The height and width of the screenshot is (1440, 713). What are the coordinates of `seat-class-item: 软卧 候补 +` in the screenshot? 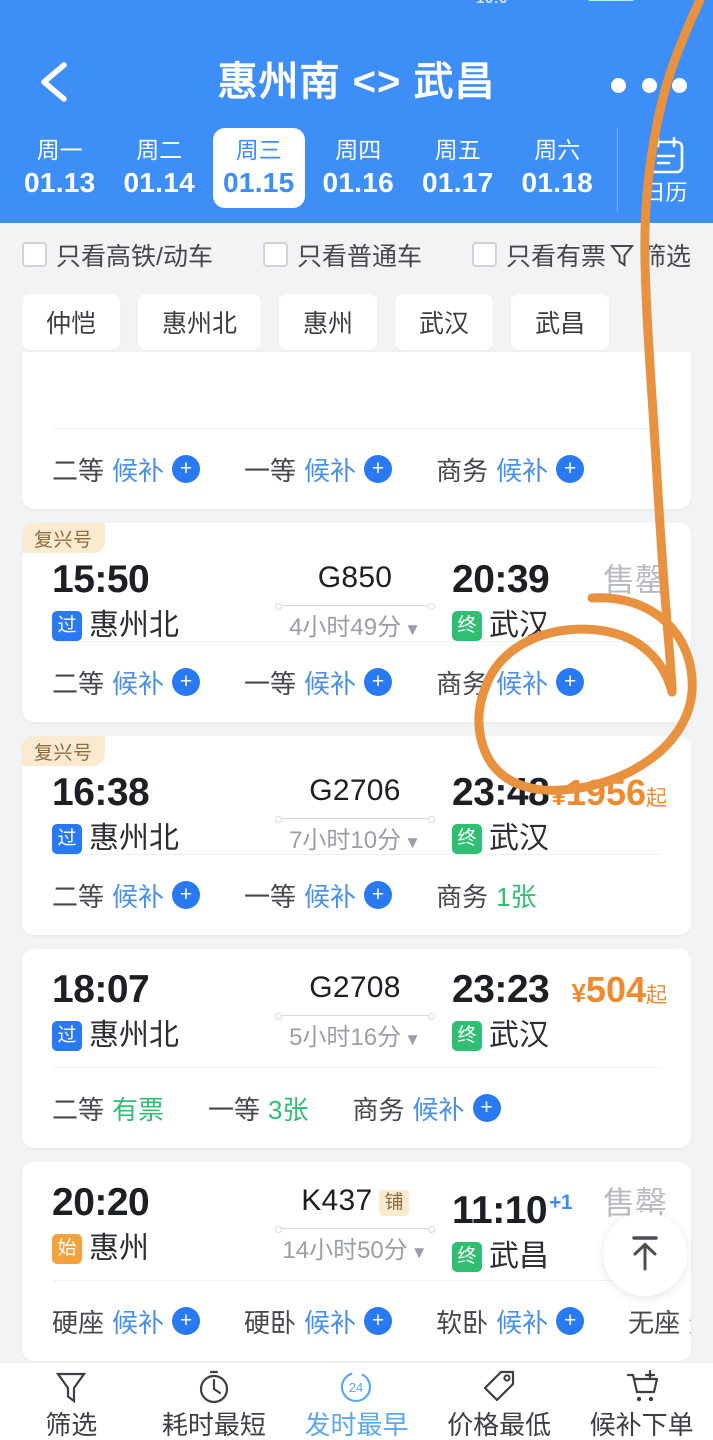 It's located at (510, 1321).